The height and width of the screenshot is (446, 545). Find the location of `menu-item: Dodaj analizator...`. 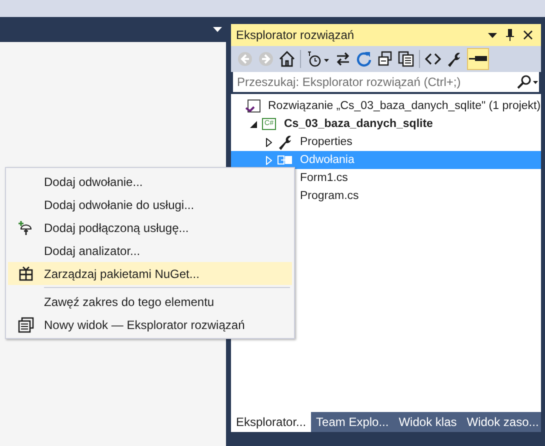

menu-item: Dodaj analizator... is located at coordinates (150, 250).